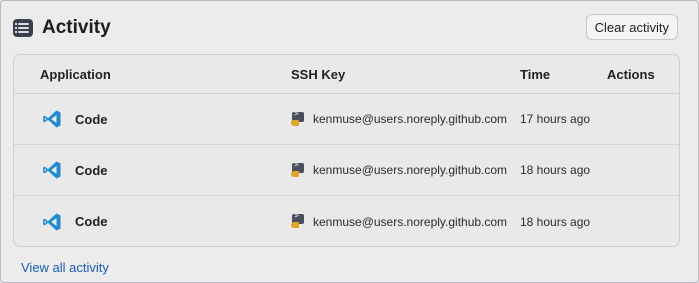 This screenshot has width=699, height=283. I want to click on column-header-time: Time, so click(535, 74).